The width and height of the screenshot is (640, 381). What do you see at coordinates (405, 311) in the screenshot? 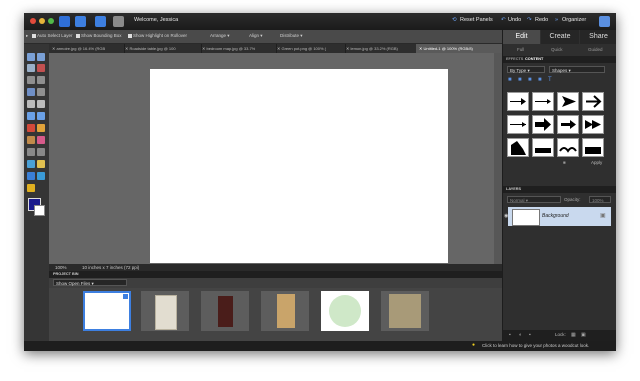
I see `bin-thumb-lemon` at bounding box center [405, 311].